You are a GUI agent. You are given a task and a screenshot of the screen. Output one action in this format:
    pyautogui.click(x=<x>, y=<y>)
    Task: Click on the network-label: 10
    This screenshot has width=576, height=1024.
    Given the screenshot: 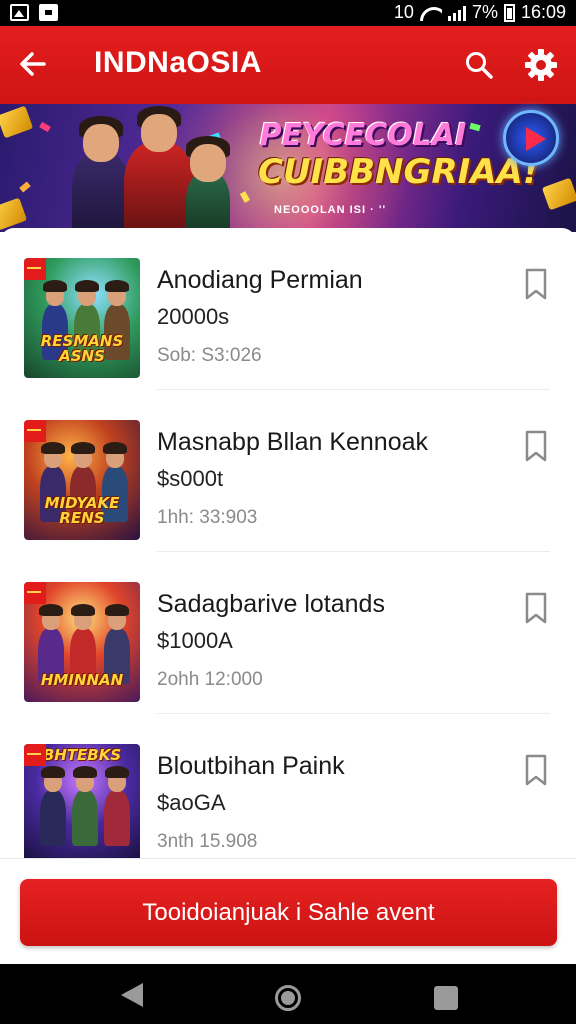 What is the action you would take?
    pyautogui.click(x=403, y=12)
    